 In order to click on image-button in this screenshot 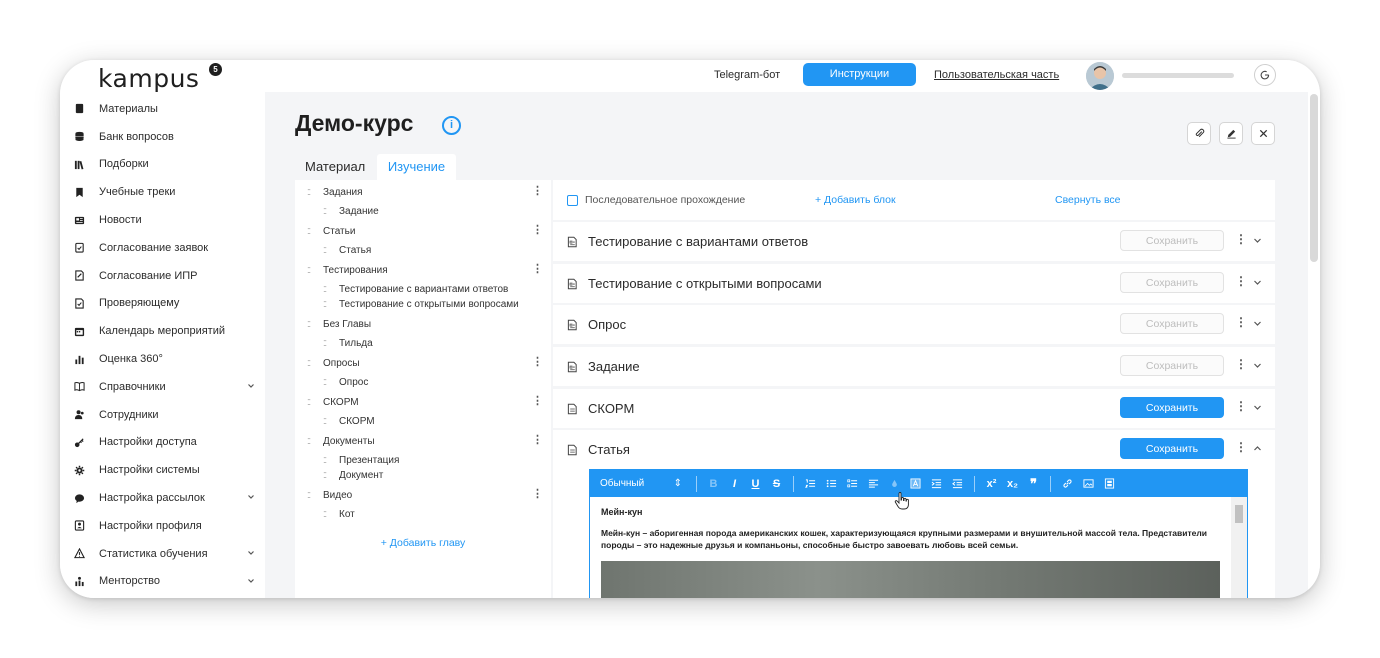, I will do `click(1088, 484)`.